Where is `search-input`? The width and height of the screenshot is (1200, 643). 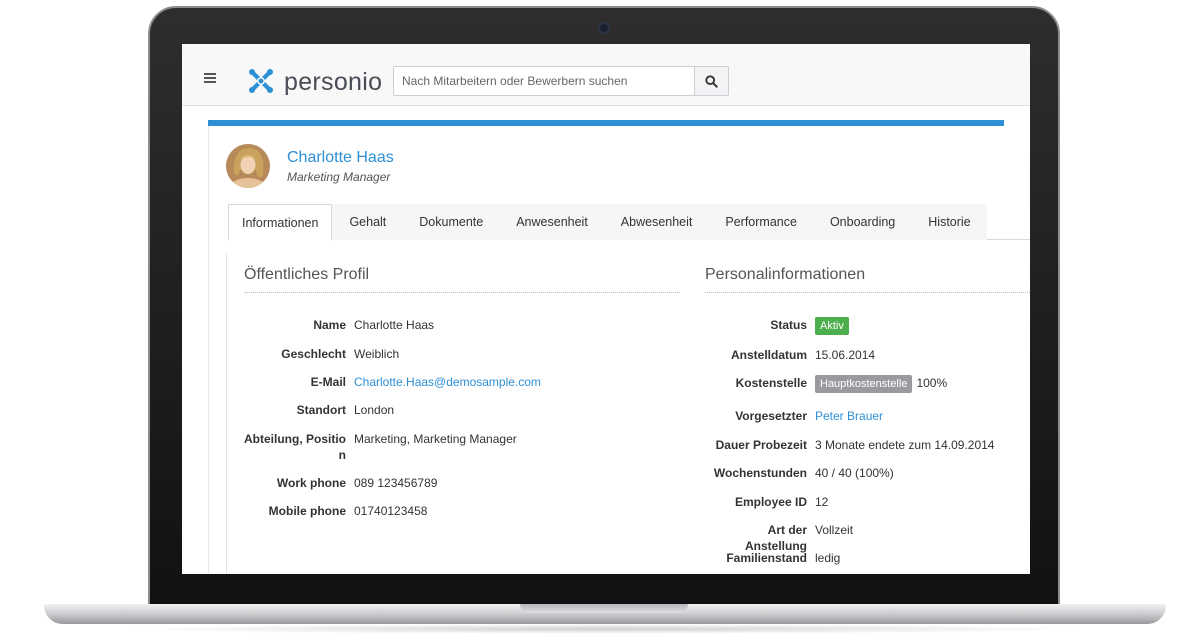 search-input is located at coordinates (544, 81).